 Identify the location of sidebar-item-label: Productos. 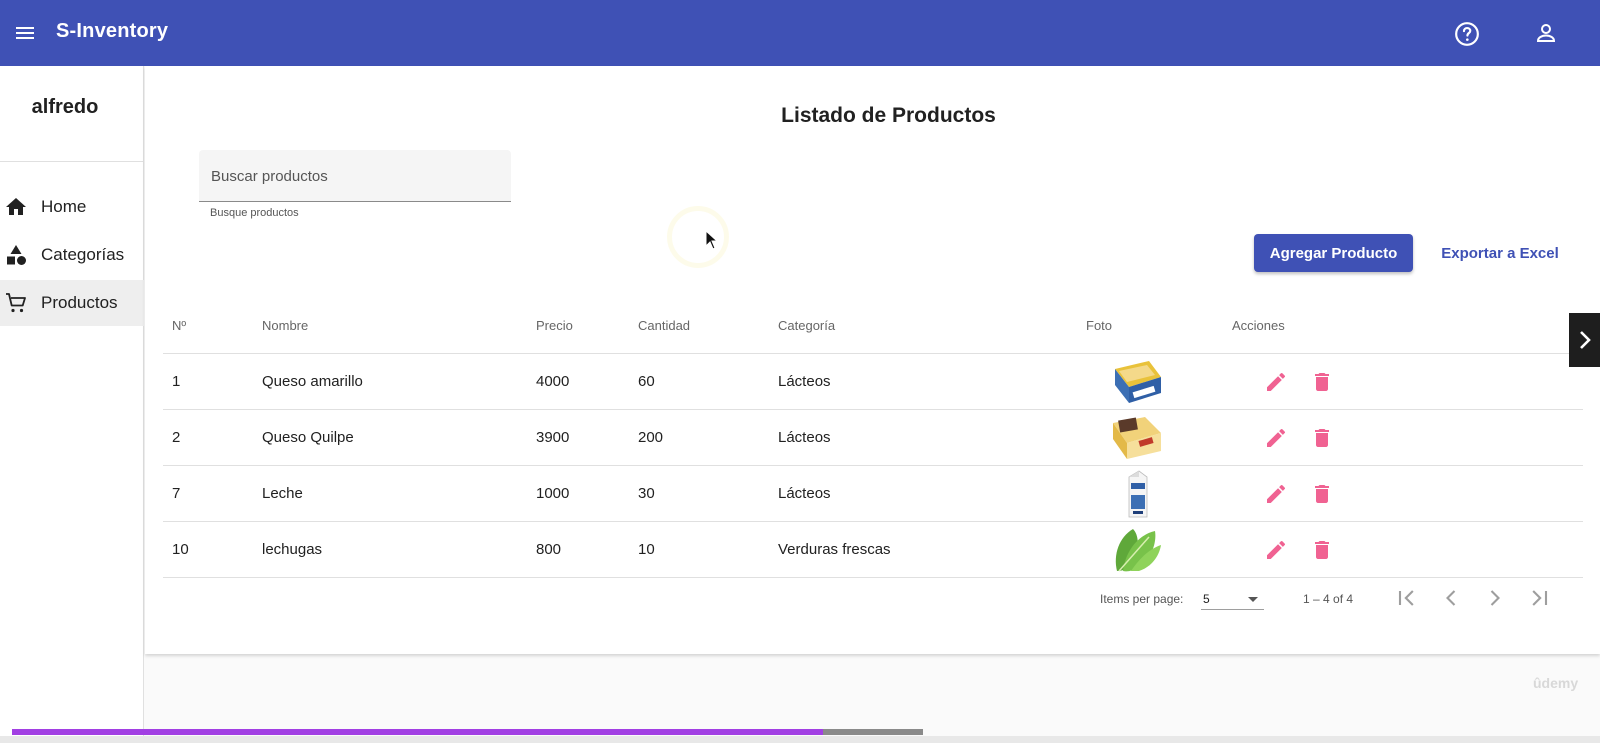
(79, 302).